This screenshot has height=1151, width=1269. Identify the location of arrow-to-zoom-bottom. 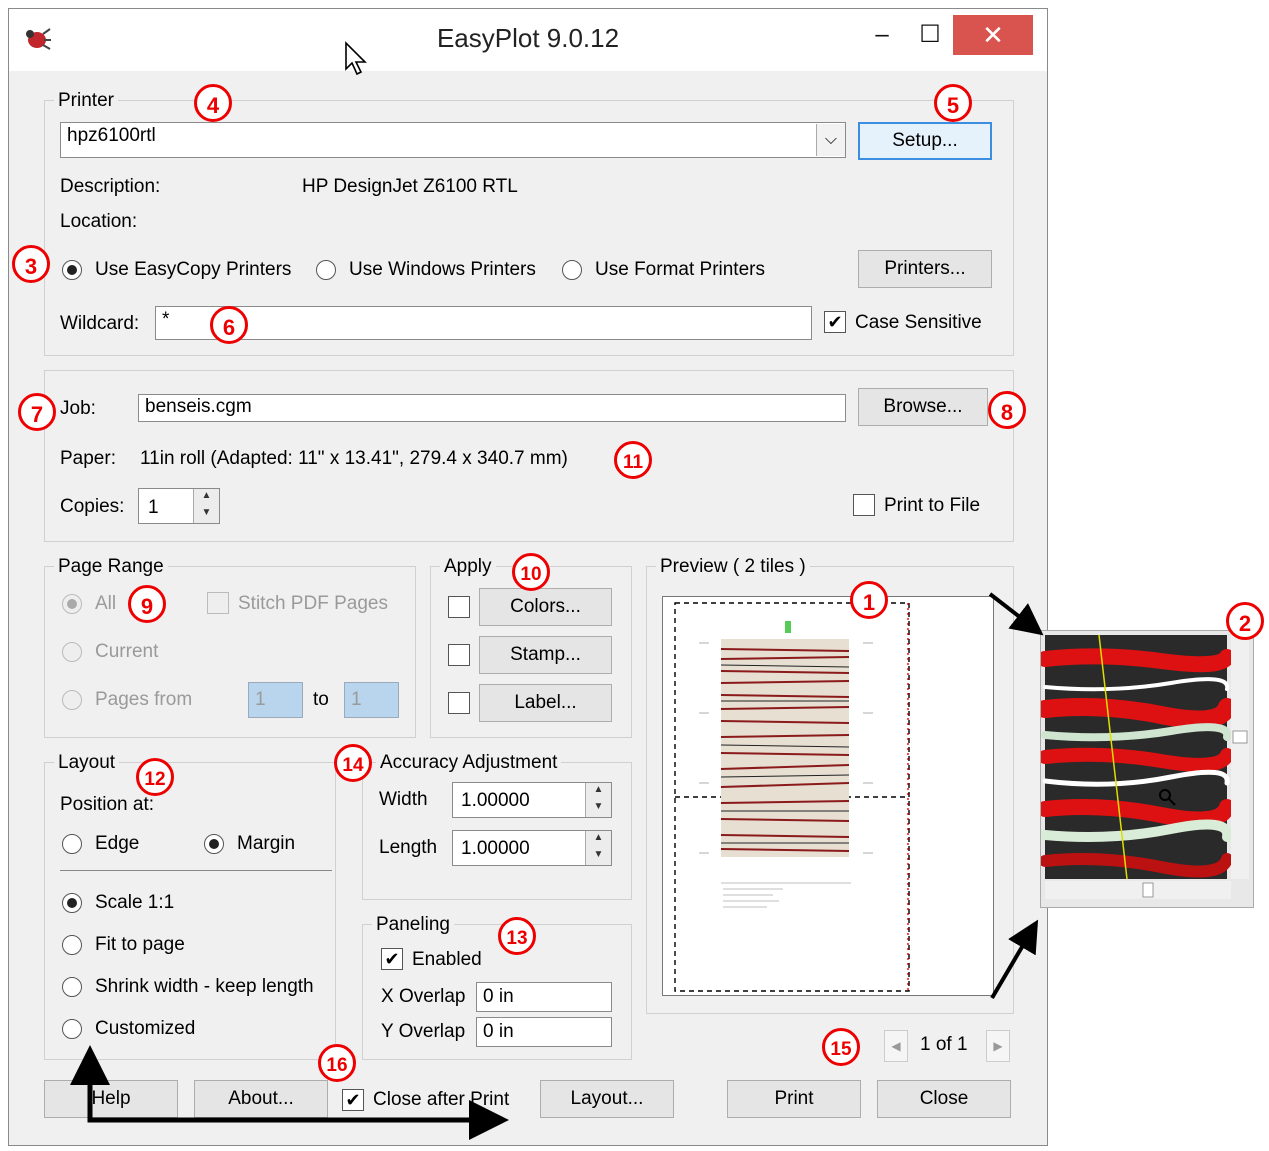
(1014, 959).